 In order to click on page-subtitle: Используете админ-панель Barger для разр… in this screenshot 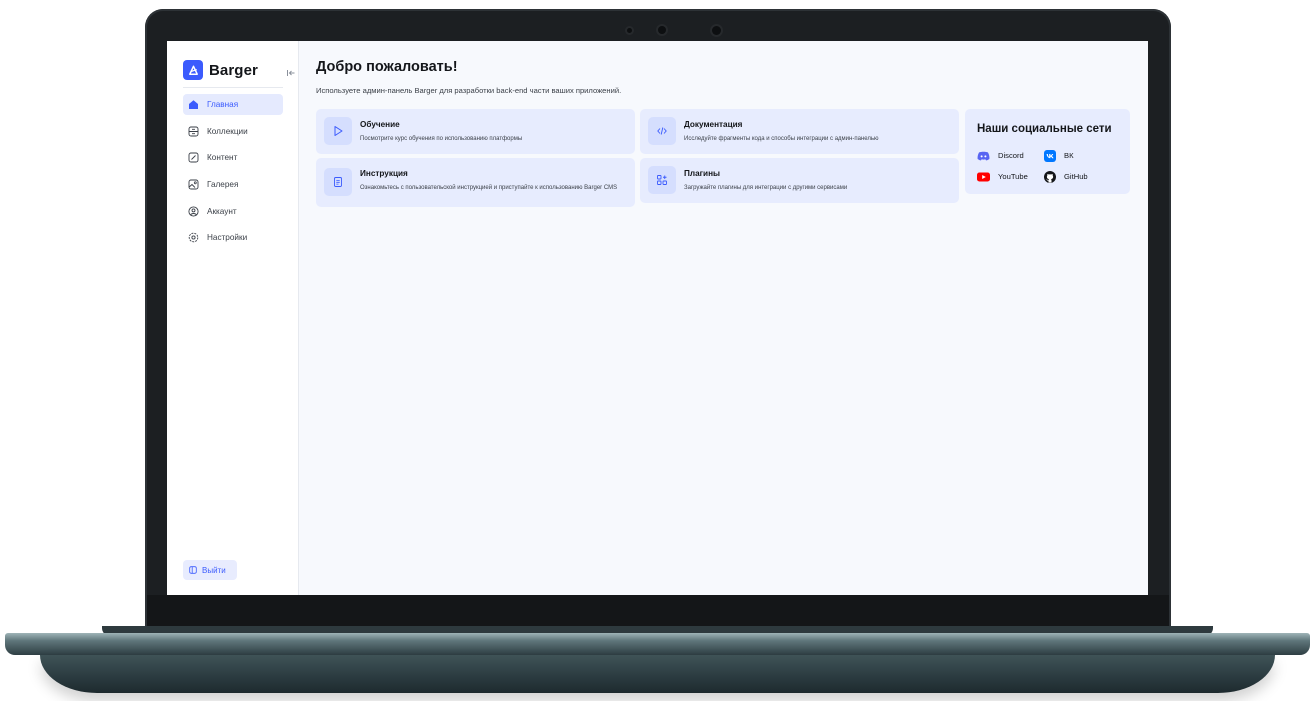, I will do `click(469, 90)`.